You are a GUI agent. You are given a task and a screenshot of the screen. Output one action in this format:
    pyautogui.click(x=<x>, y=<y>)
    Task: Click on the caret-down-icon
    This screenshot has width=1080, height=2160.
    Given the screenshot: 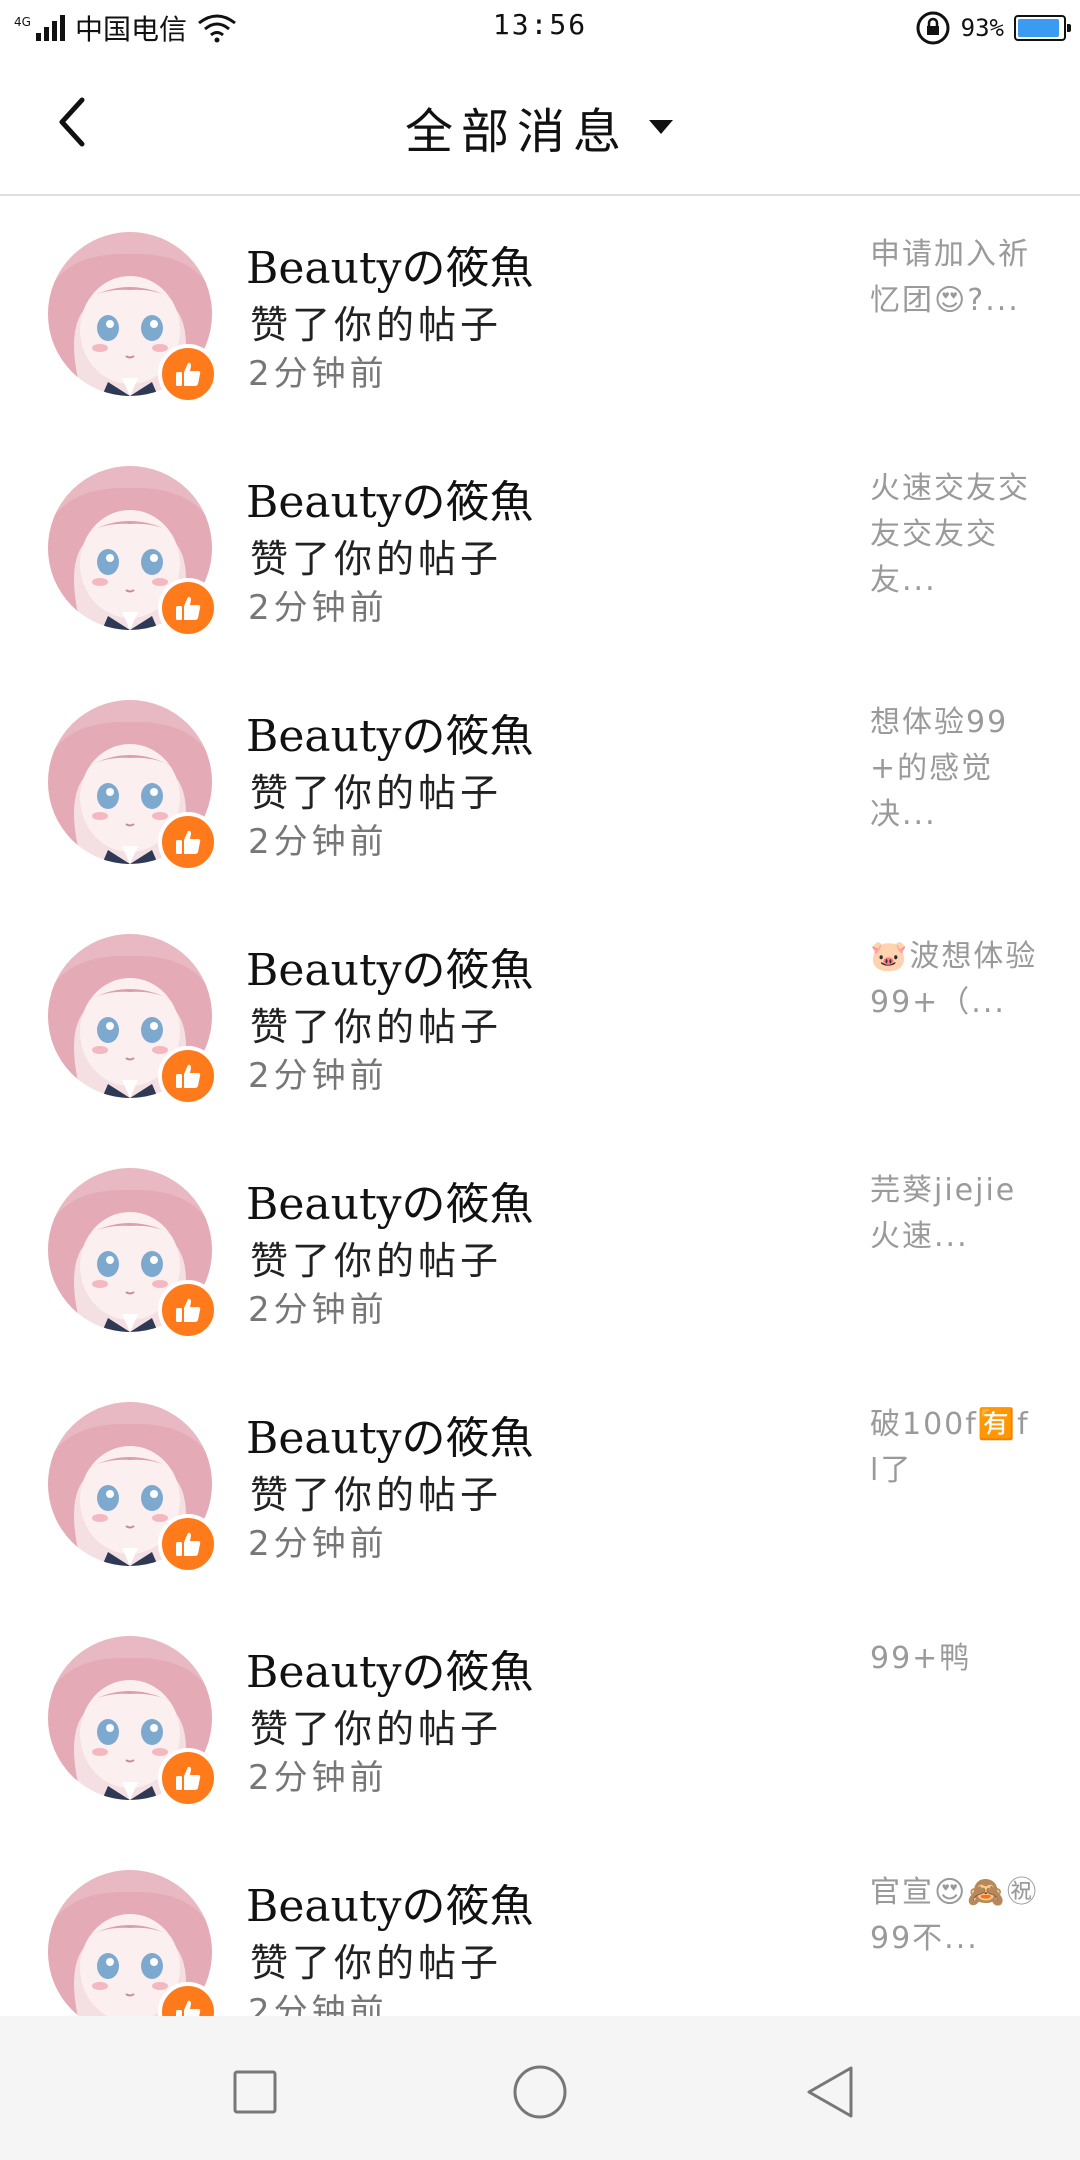 What is the action you would take?
    pyautogui.click(x=661, y=127)
    